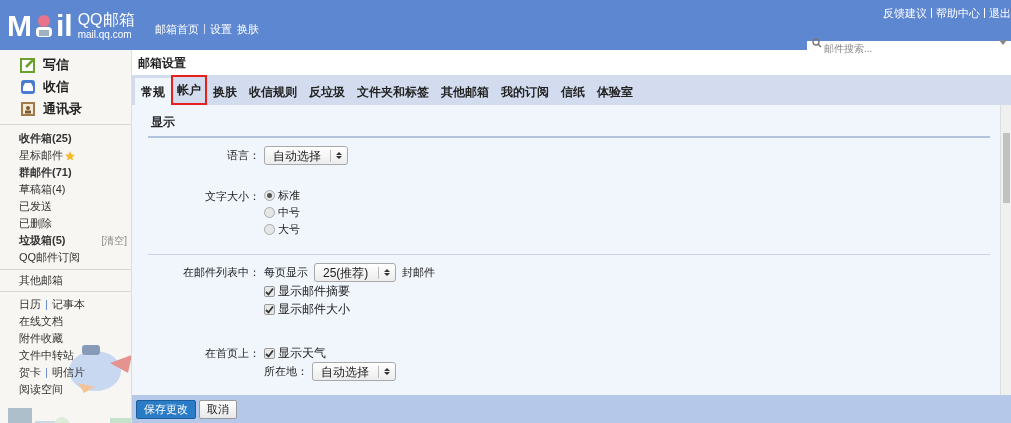  What do you see at coordinates (19, 26) in the screenshot?
I see `logo-letter: M` at bounding box center [19, 26].